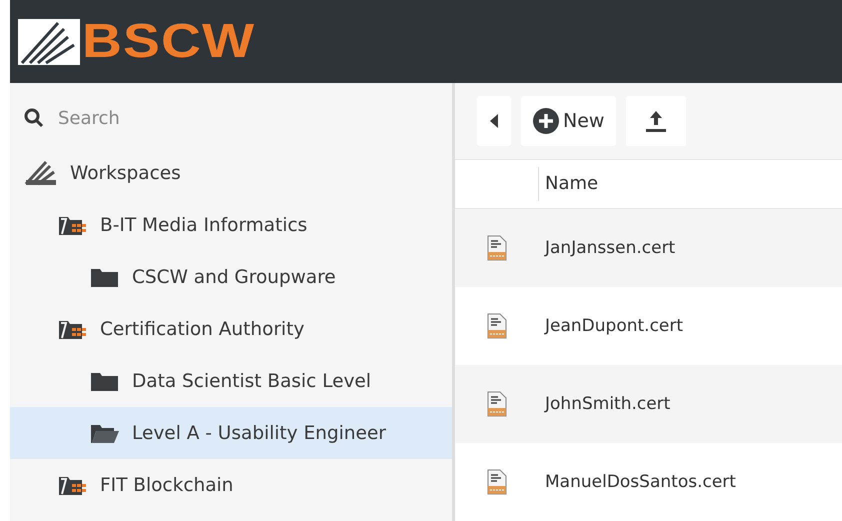 The width and height of the screenshot is (842, 521). I want to click on search-field: Search, so click(208, 118).